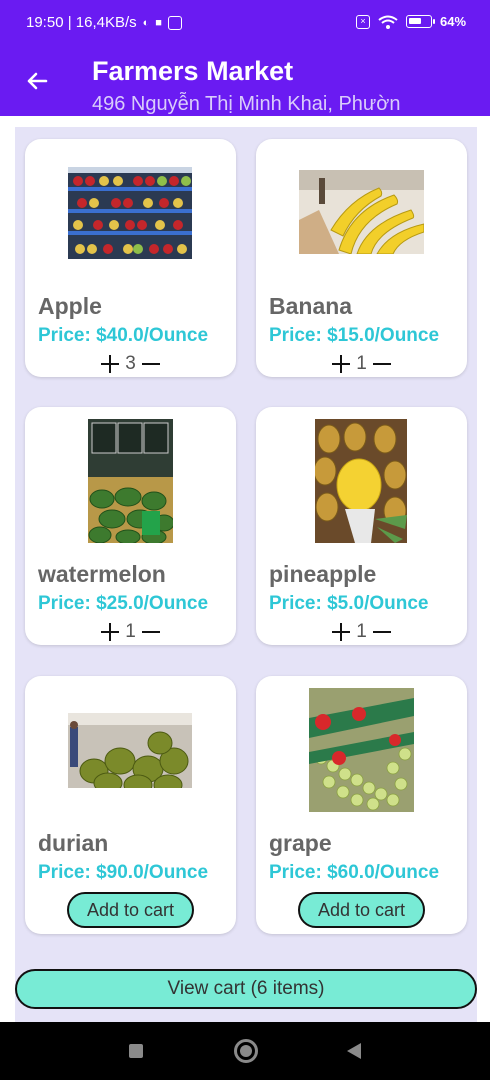  I want to click on product-price: Price: $90.0/Ounce, so click(123, 872).